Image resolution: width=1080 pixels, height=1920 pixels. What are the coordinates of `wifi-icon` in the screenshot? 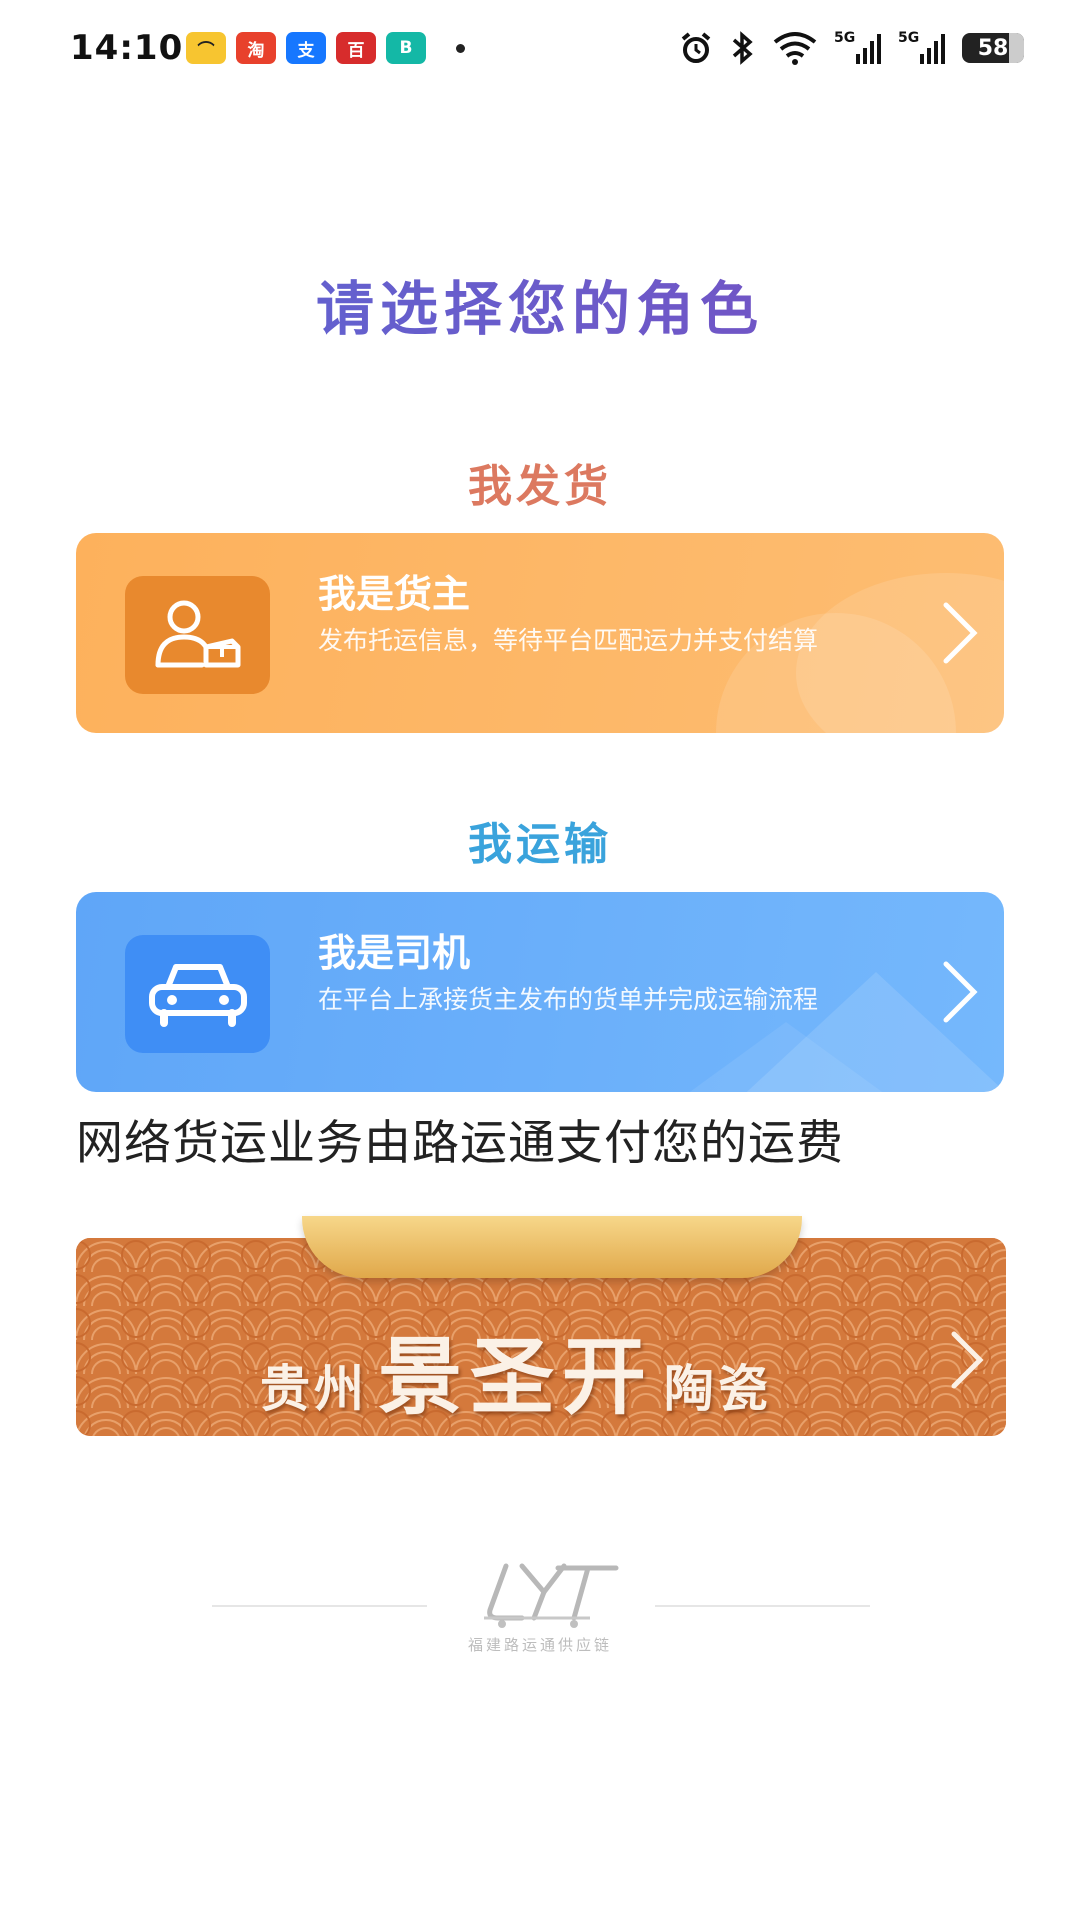 It's located at (795, 48).